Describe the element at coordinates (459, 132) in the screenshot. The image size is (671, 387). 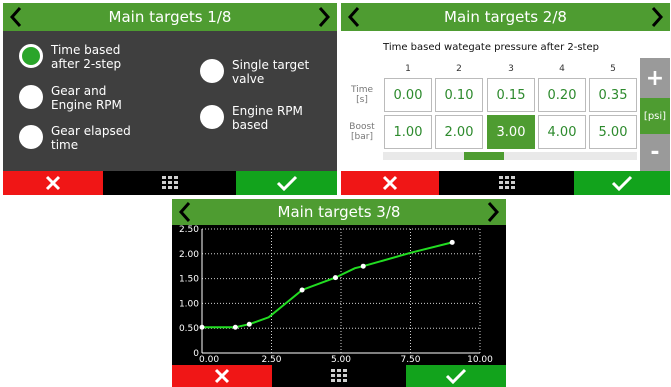
I see `table-cell: 2.00` at that location.